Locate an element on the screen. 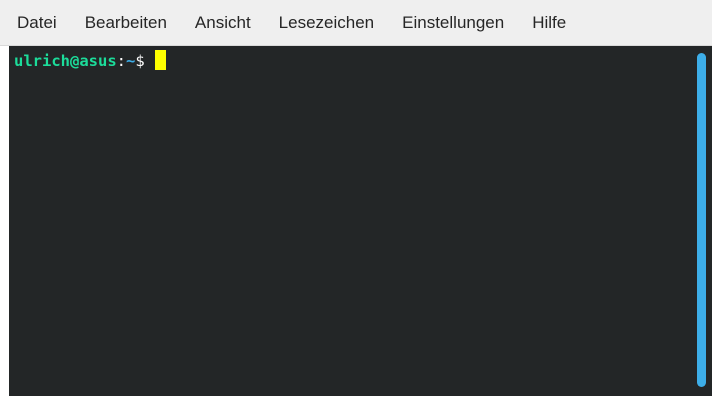 This screenshot has height=396, width=712. prompt-symbol: $ is located at coordinates (140, 61).